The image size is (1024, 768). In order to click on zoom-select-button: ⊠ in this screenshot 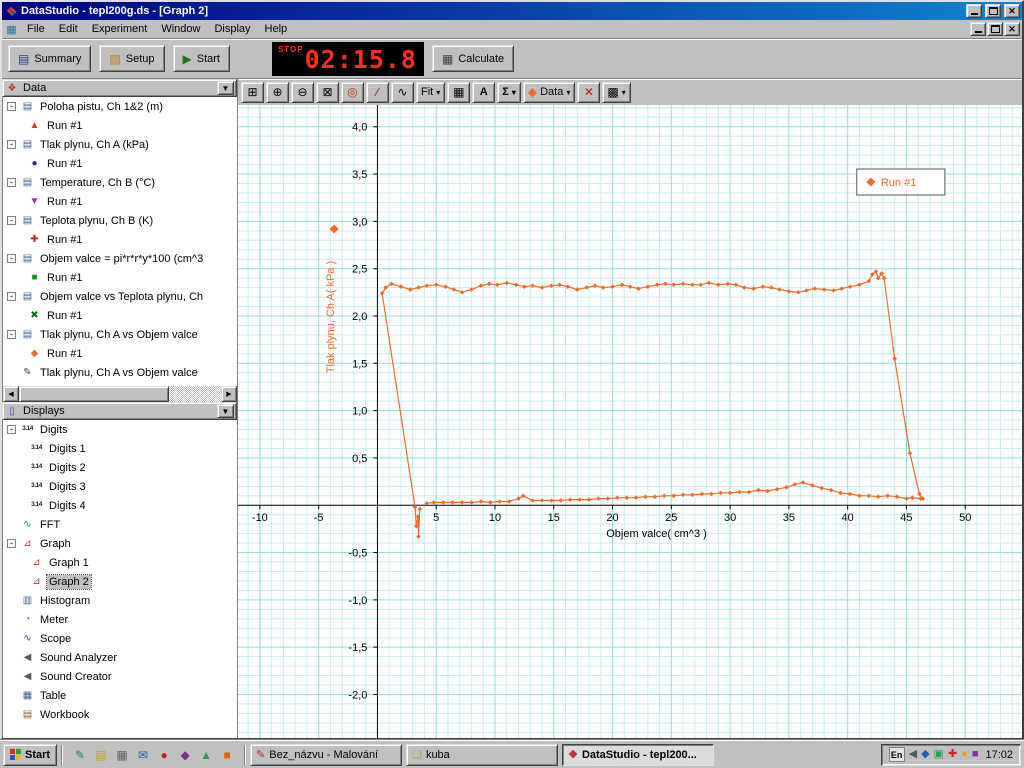, I will do `click(327, 92)`.